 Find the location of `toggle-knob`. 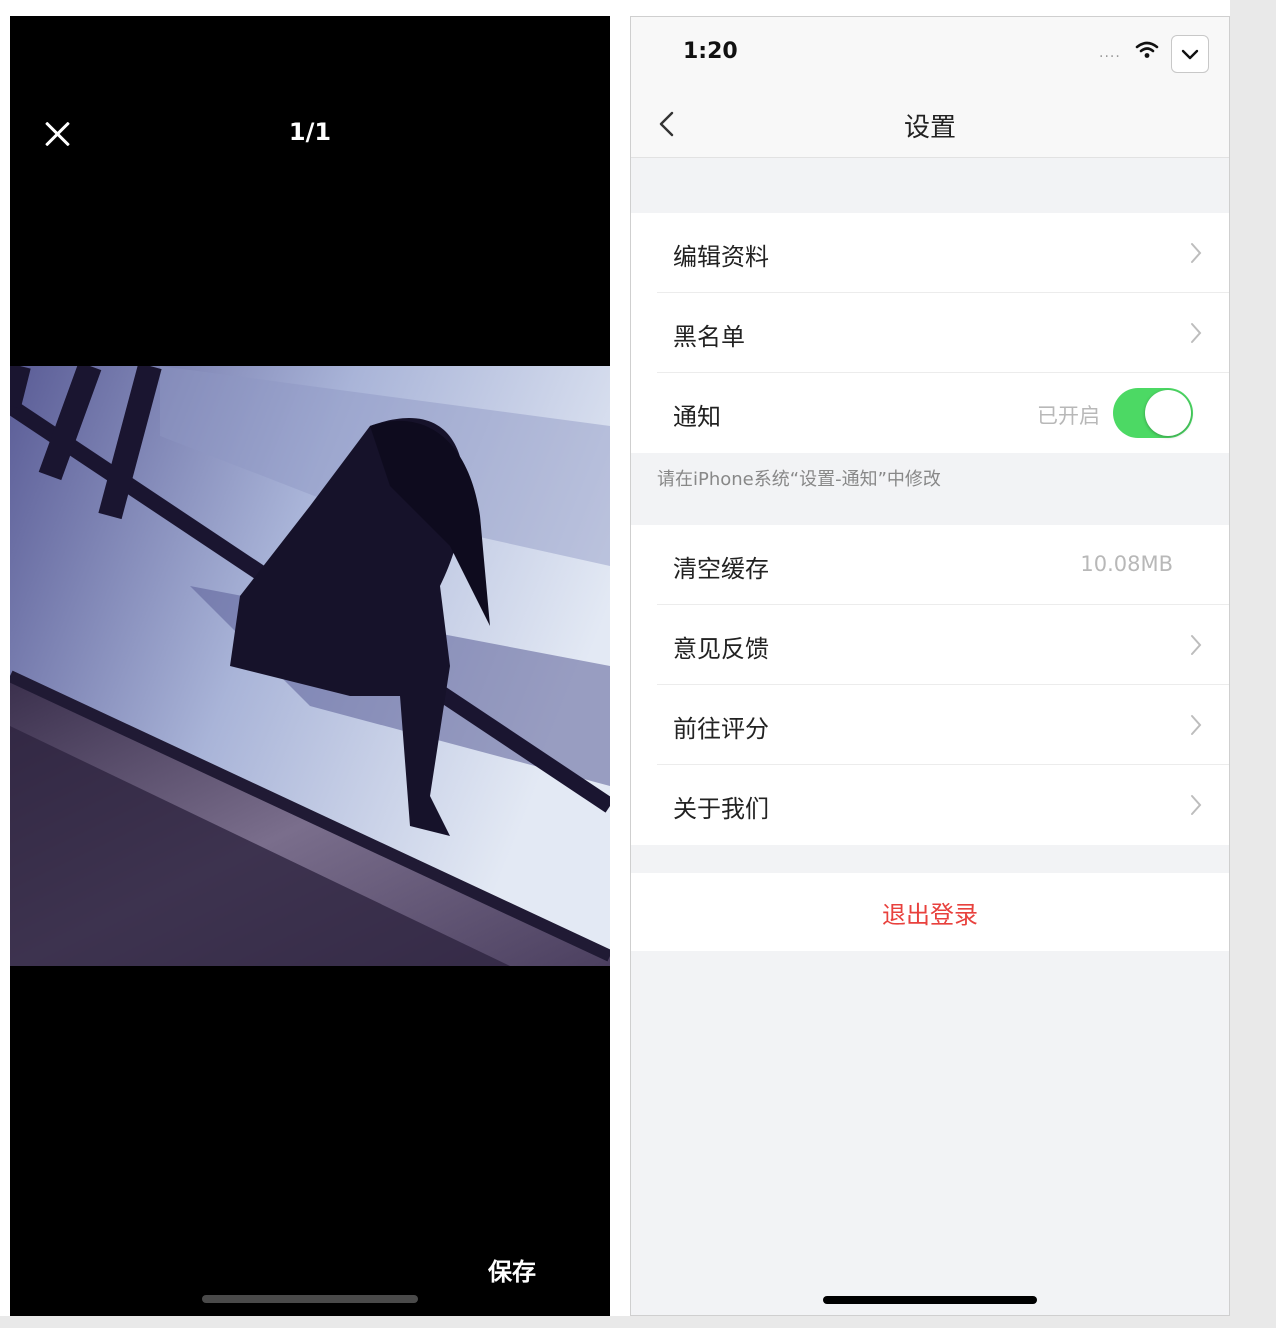

toggle-knob is located at coordinates (1168, 413).